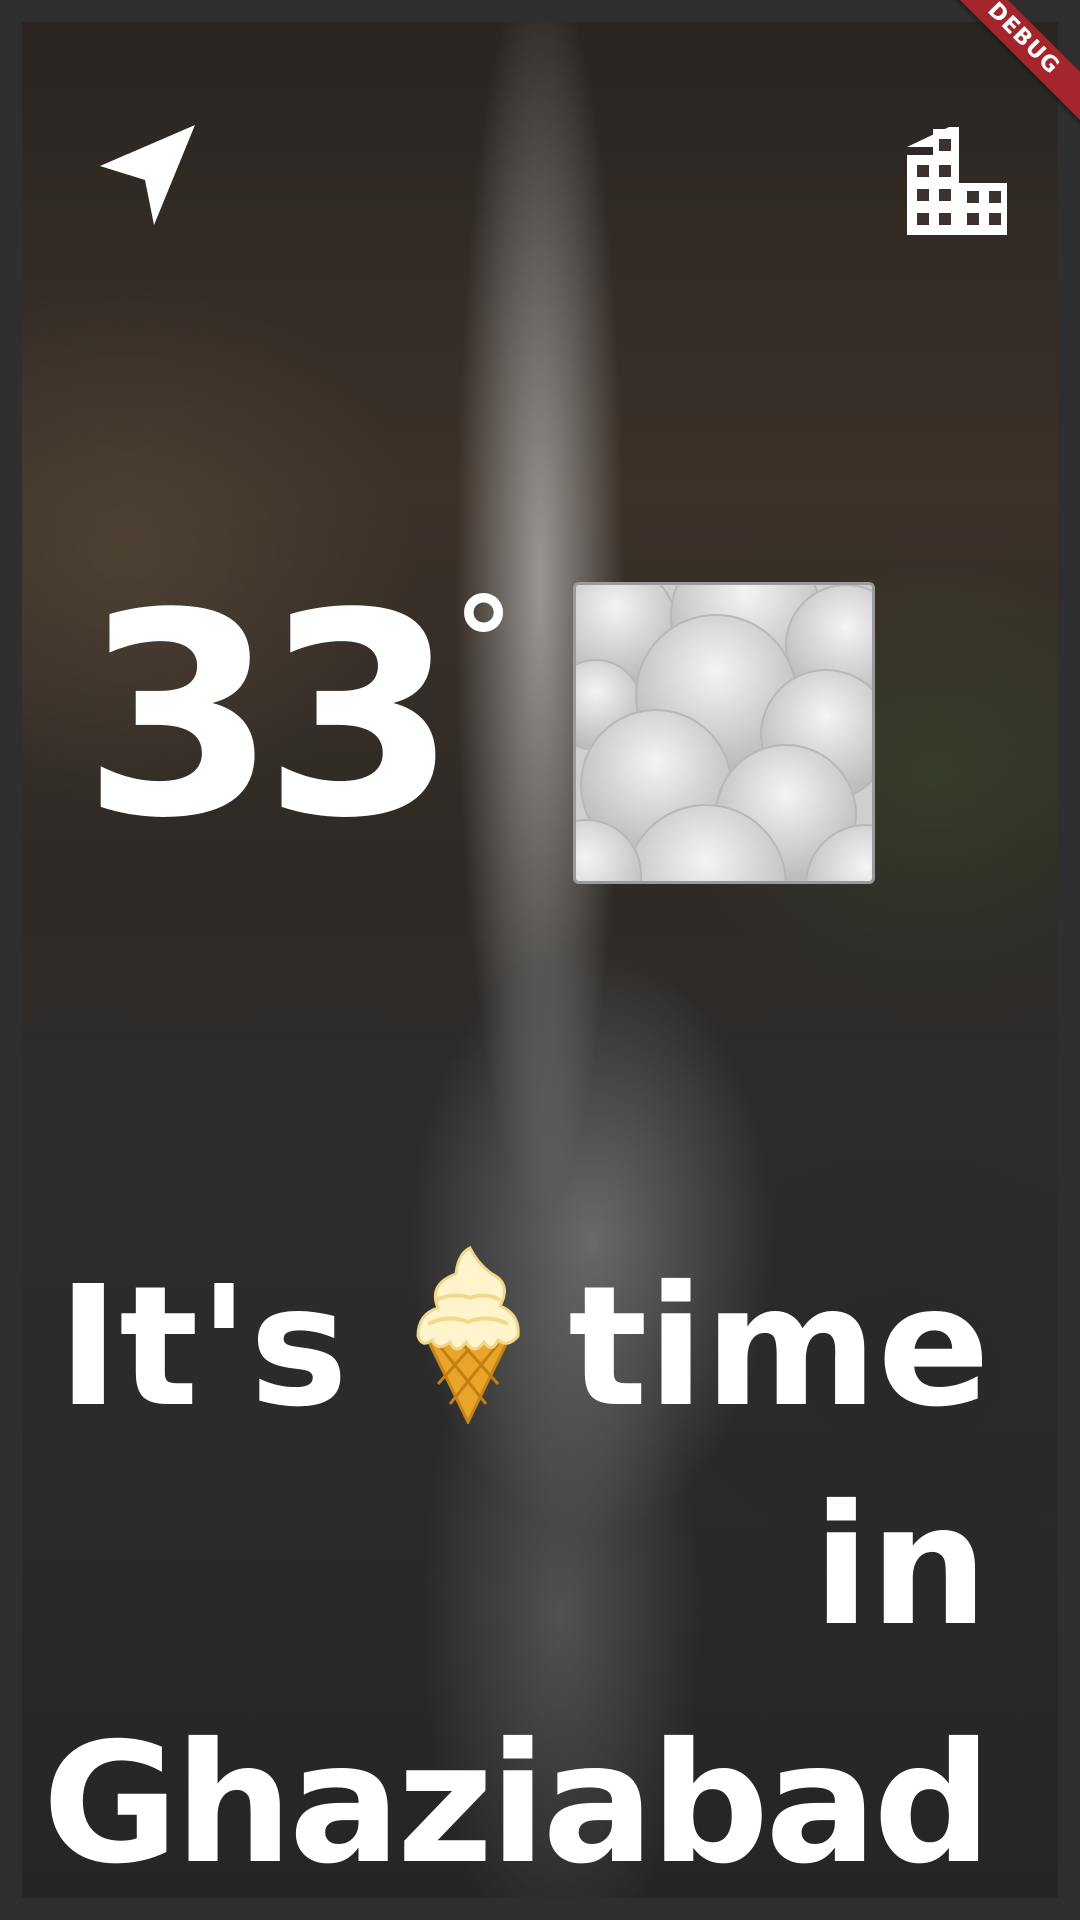 The height and width of the screenshot is (1920, 1080). What do you see at coordinates (900, 1566) in the screenshot?
I see `message-line-2: in` at bounding box center [900, 1566].